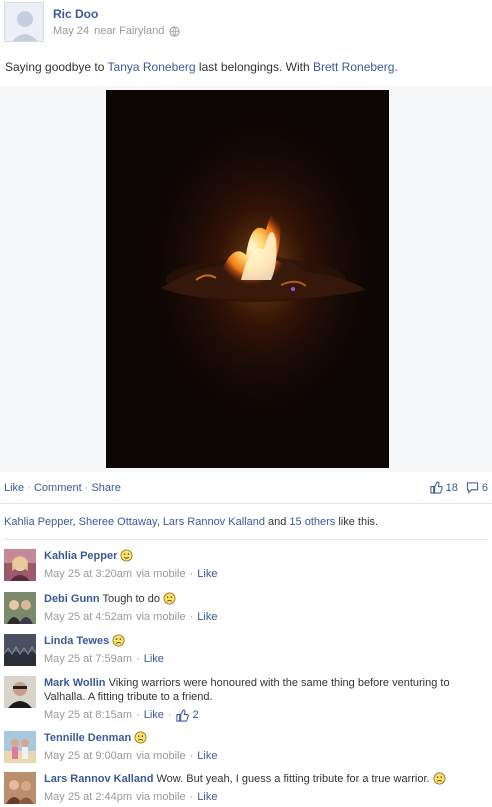 This screenshot has height=807, width=492. Describe the element at coordinates (353, 67) in the screenshot. I see `with-person-link: Brett Roneberg` at that location.